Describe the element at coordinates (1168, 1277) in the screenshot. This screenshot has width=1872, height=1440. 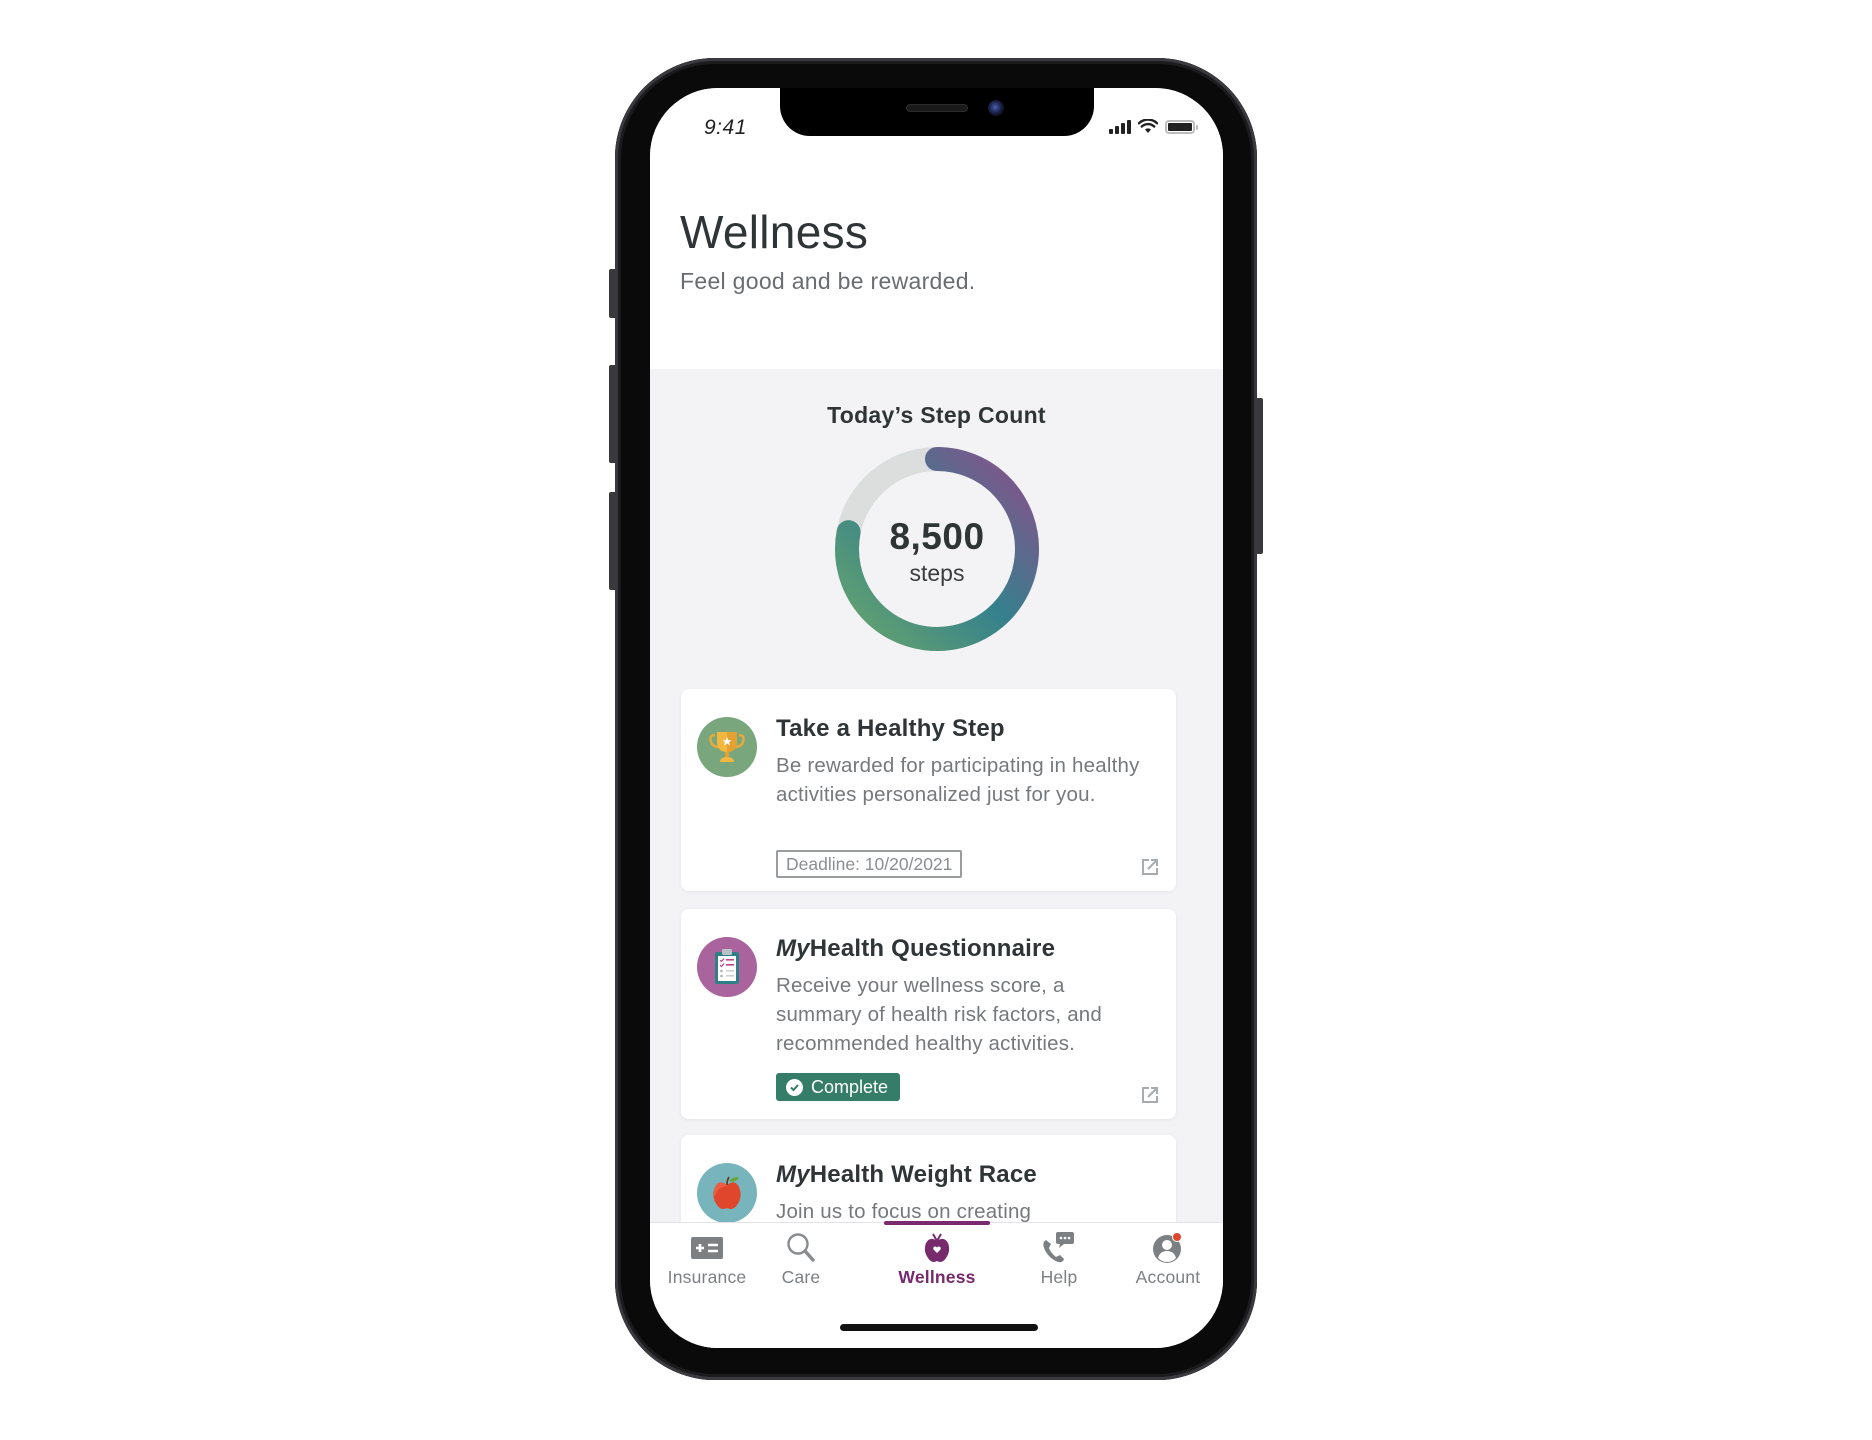
I see `tab-label: Account` at that location.